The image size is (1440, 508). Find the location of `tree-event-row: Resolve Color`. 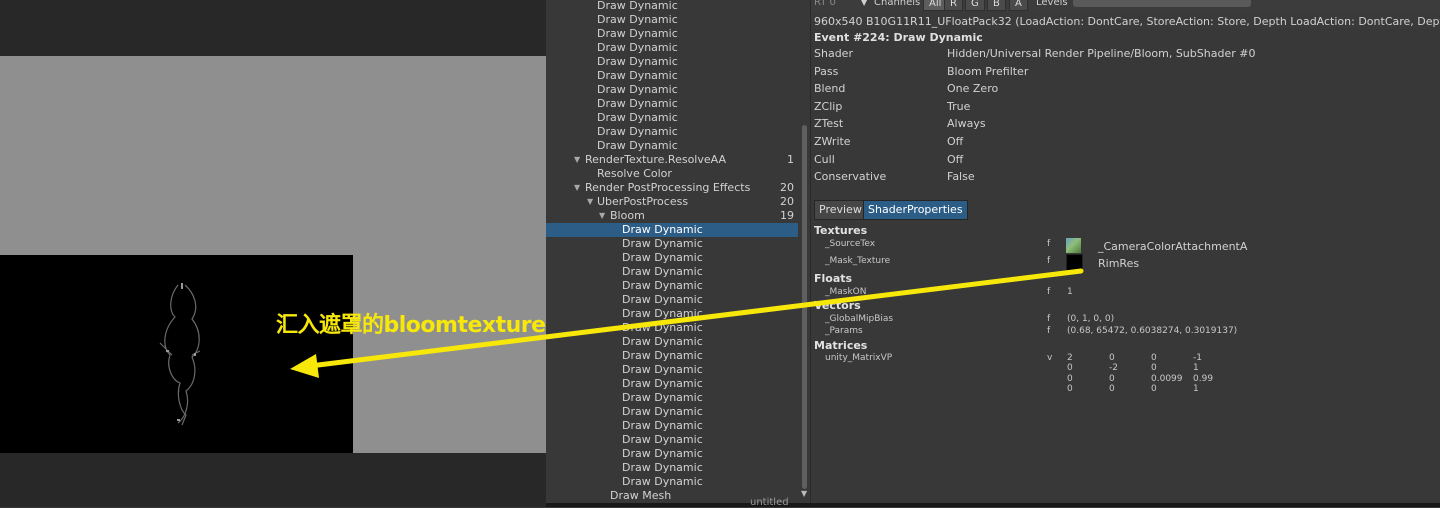

tree-event-row: Resolve Color is located at coordinates (672, 174).